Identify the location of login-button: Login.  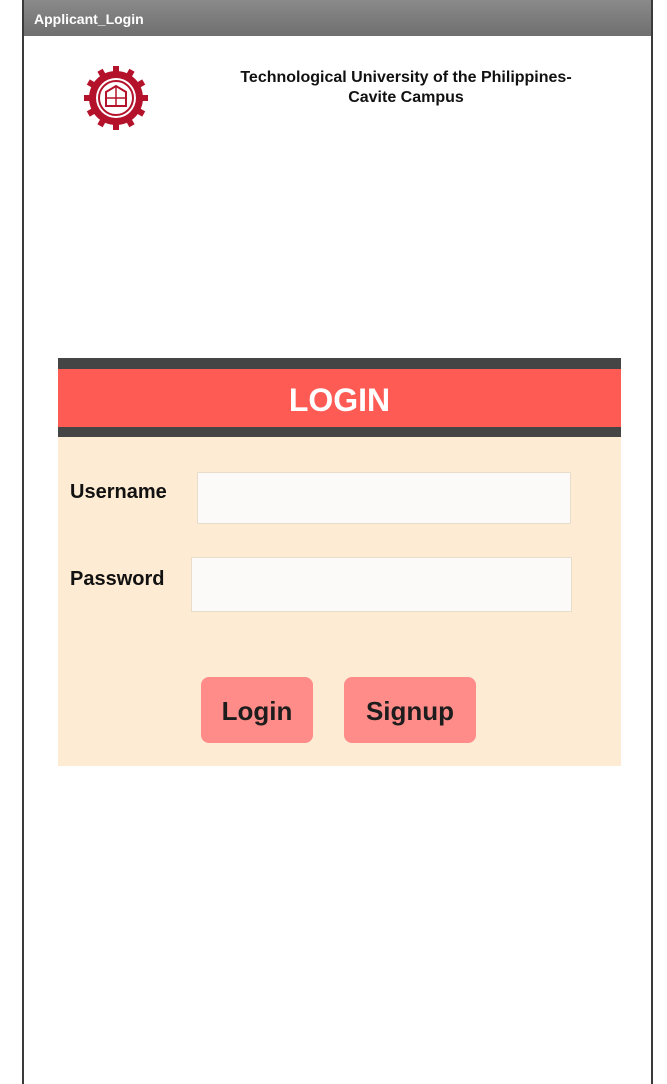
(257, 710).